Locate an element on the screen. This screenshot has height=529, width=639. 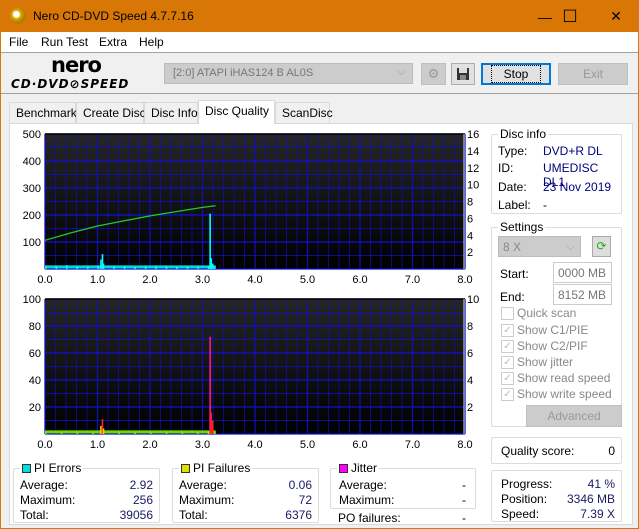
drive-select: [2:0] ATAPI iHAS124 B AL0S ⌵ is located at coordinates (288, 73).